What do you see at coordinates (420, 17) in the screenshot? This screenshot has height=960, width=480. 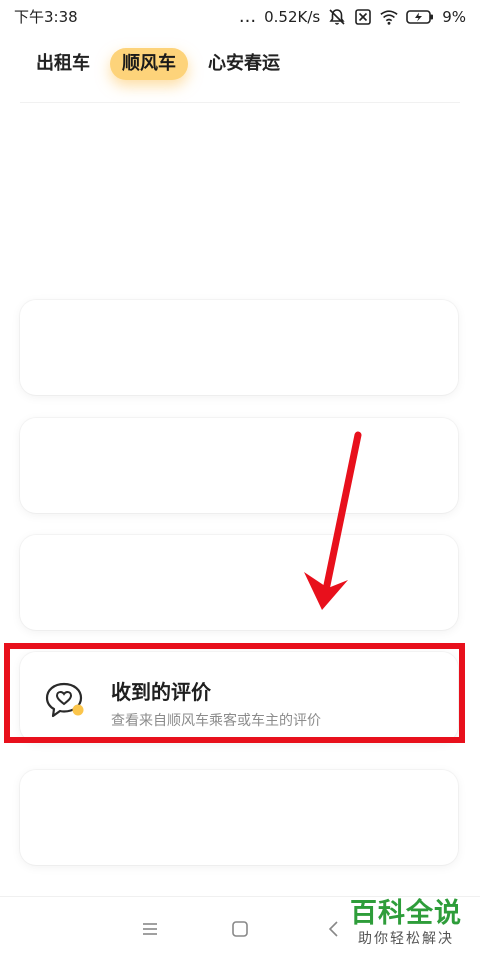 I see `battery-charging-icon` at bounding box center [420, 17].